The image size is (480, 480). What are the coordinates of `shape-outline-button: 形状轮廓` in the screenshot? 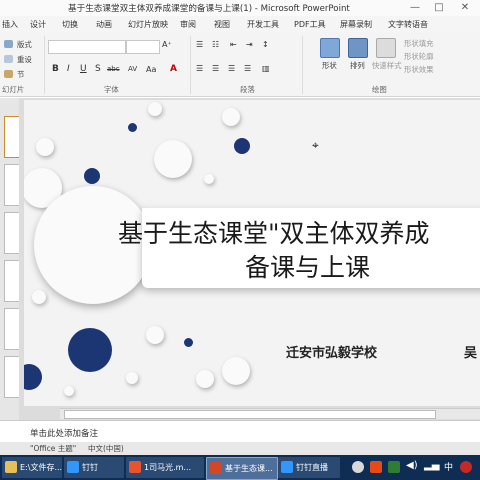 It's located at (419, 56).